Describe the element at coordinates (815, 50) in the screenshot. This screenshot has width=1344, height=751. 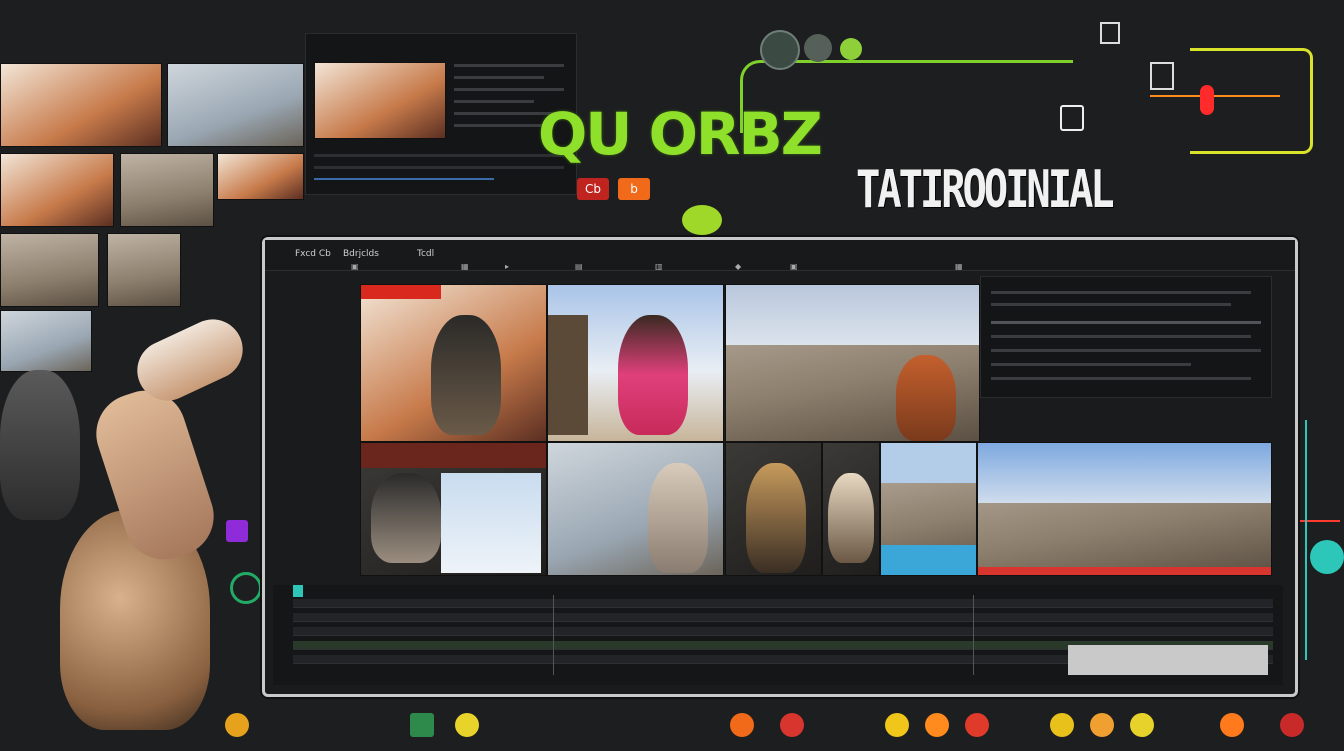
I see `gear-cluster-icon` at that location.